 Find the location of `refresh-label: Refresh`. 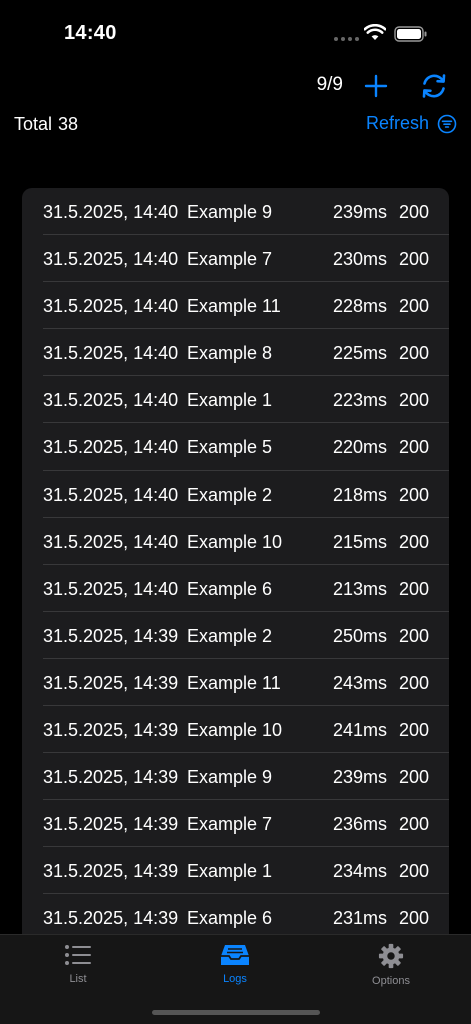

refresh-label: Refresh is located at coordinates (397, 123).